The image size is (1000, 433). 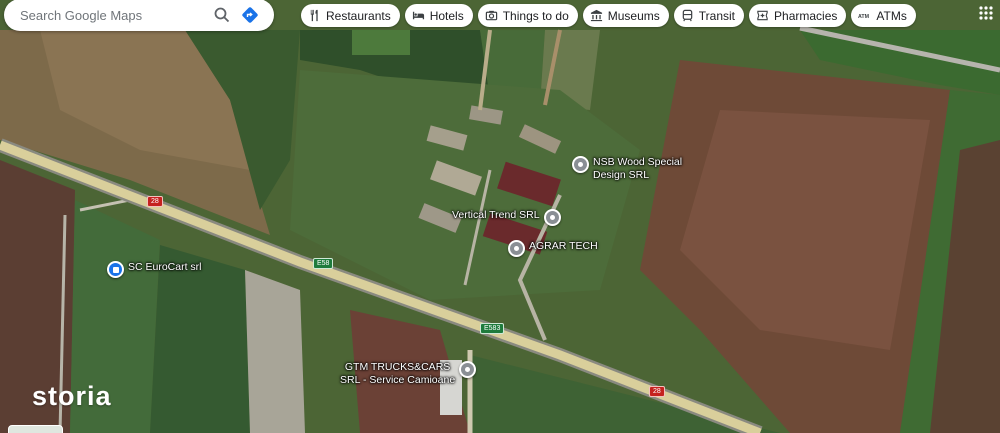 I want to click on search-box, so click(x=139, y=15).